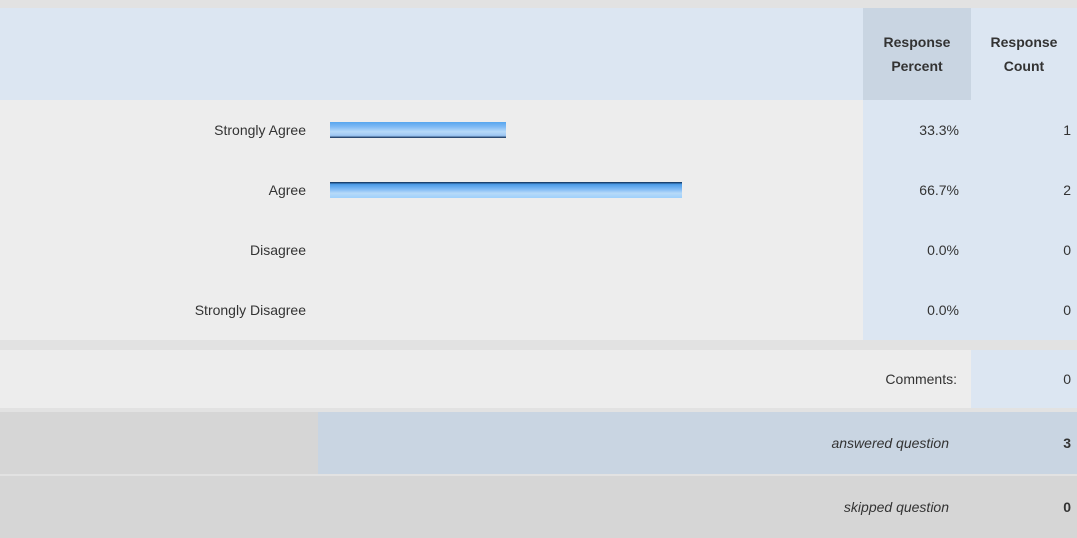  Describe the element at coordinates (538, 379) in the screenshot. I see `comments-row: Comments: 0` at that location.